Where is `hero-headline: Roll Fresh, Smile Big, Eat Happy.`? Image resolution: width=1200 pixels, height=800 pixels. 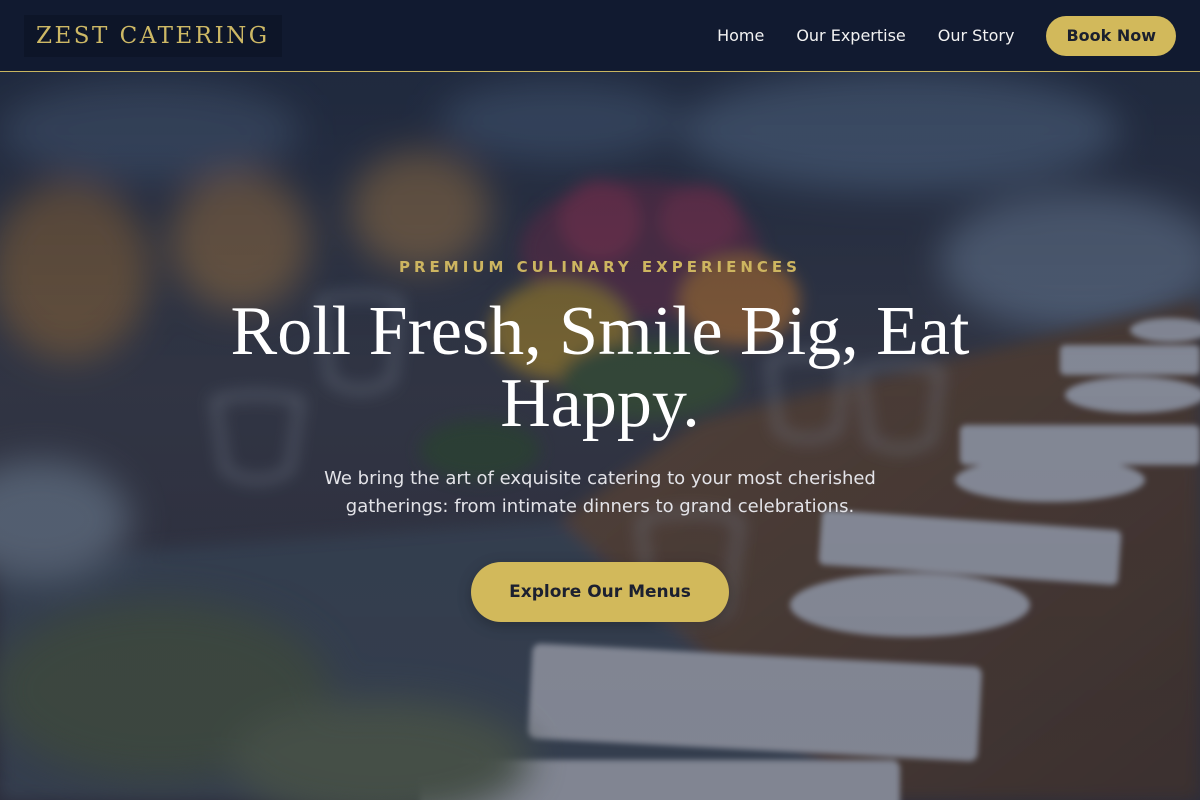
hero-headline: Roll Fresh, Smile Big, Eat Happy. is located at coordinates (600, 367).